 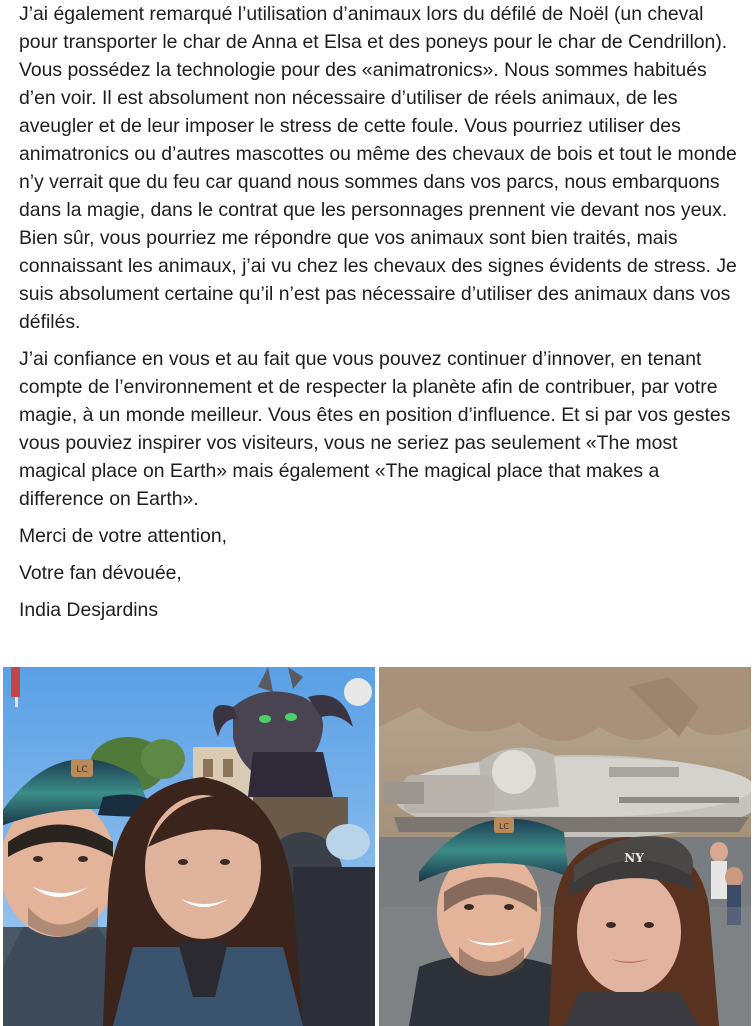 I want to click on post-closing: Merci de votre attention,, so click(x=123, y=536).